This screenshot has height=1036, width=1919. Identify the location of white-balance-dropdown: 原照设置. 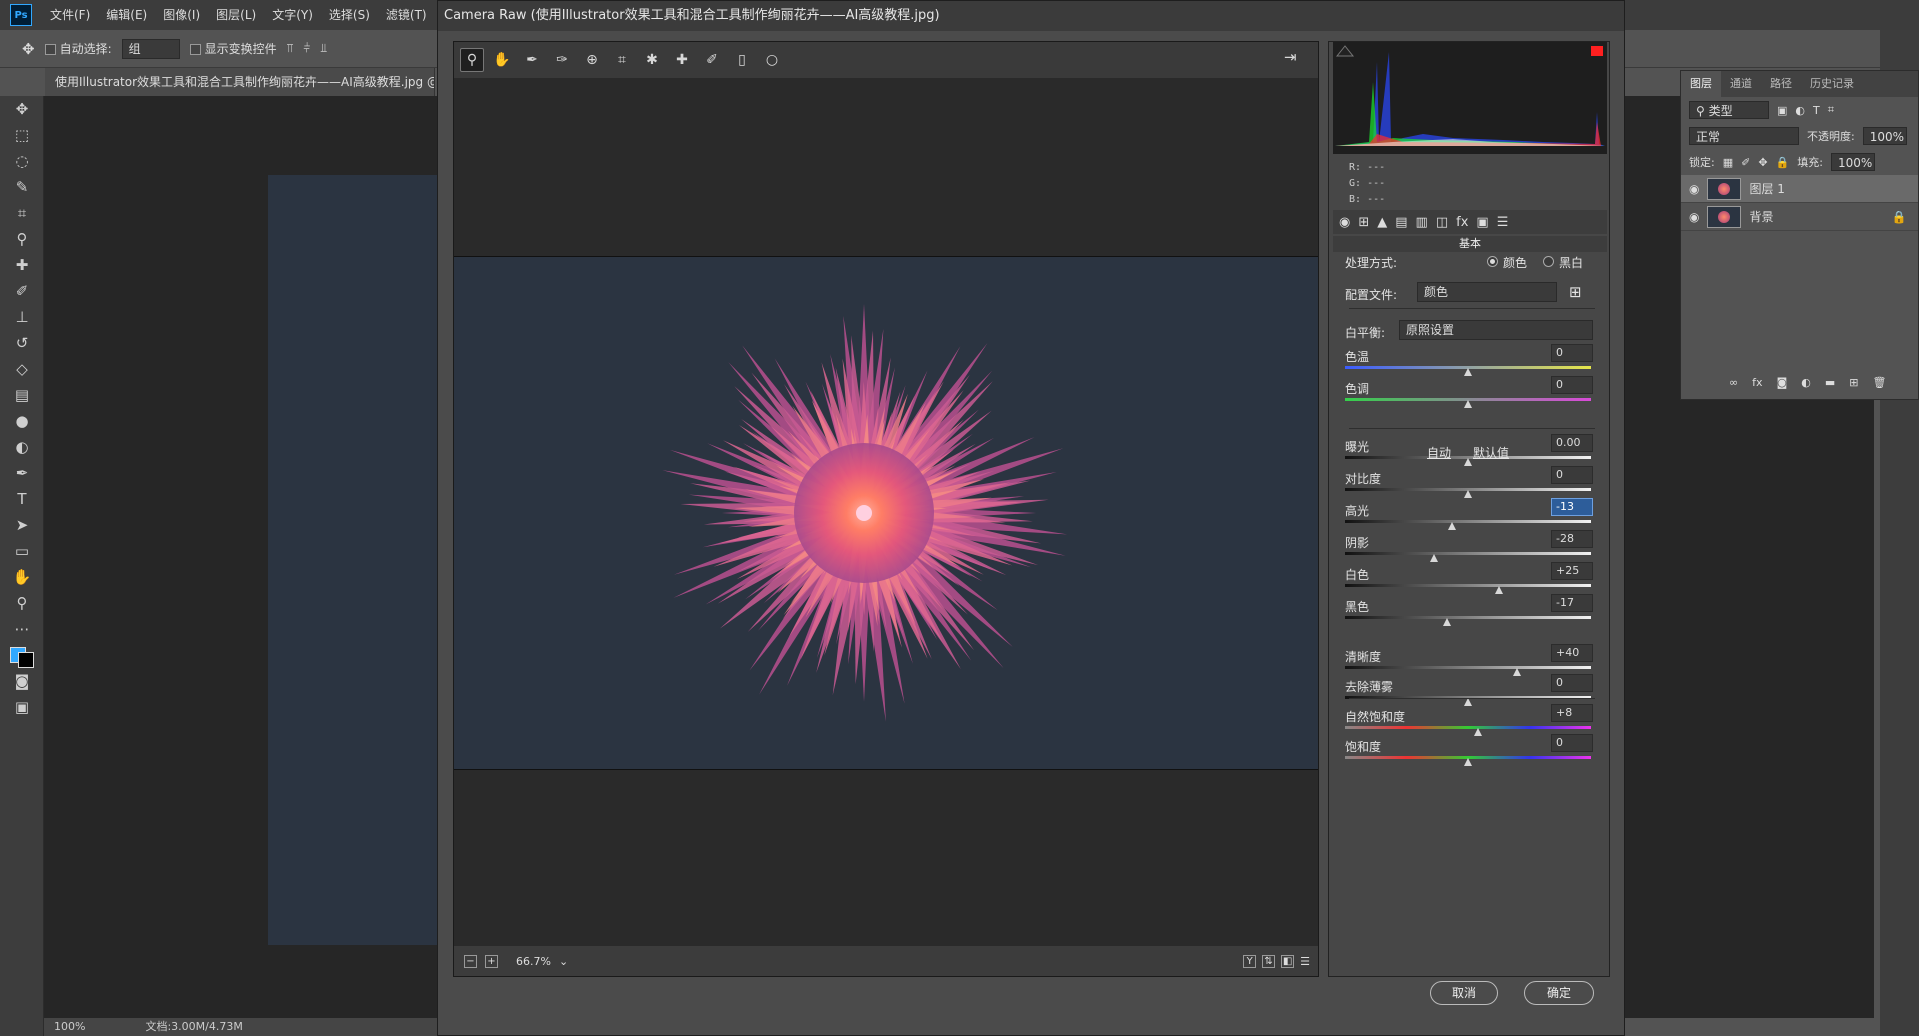
(1496, 330).